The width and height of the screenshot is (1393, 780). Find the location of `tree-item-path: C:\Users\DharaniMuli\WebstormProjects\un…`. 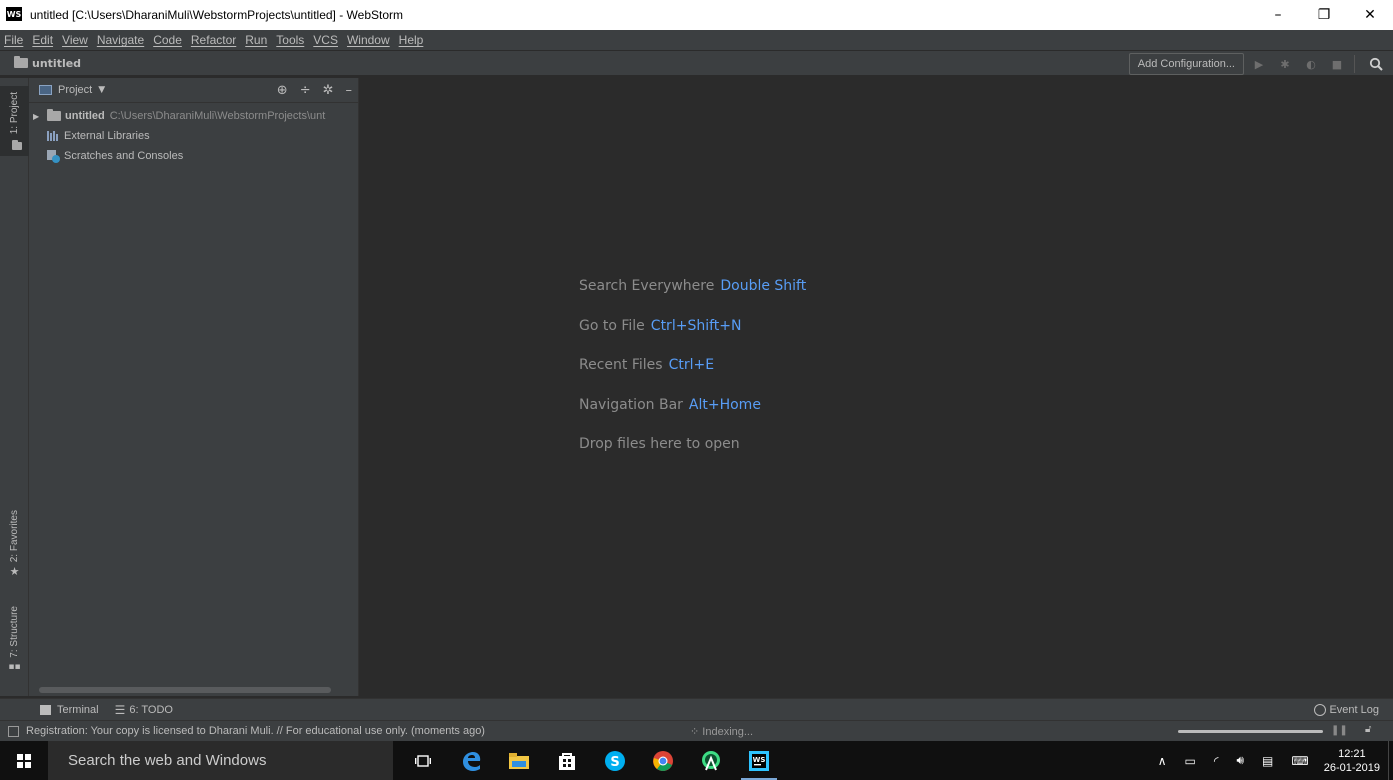

tree-item-path: C:\Users\DharaniMuli\WebstormProjects\un… is located at coordinates (217, 116).